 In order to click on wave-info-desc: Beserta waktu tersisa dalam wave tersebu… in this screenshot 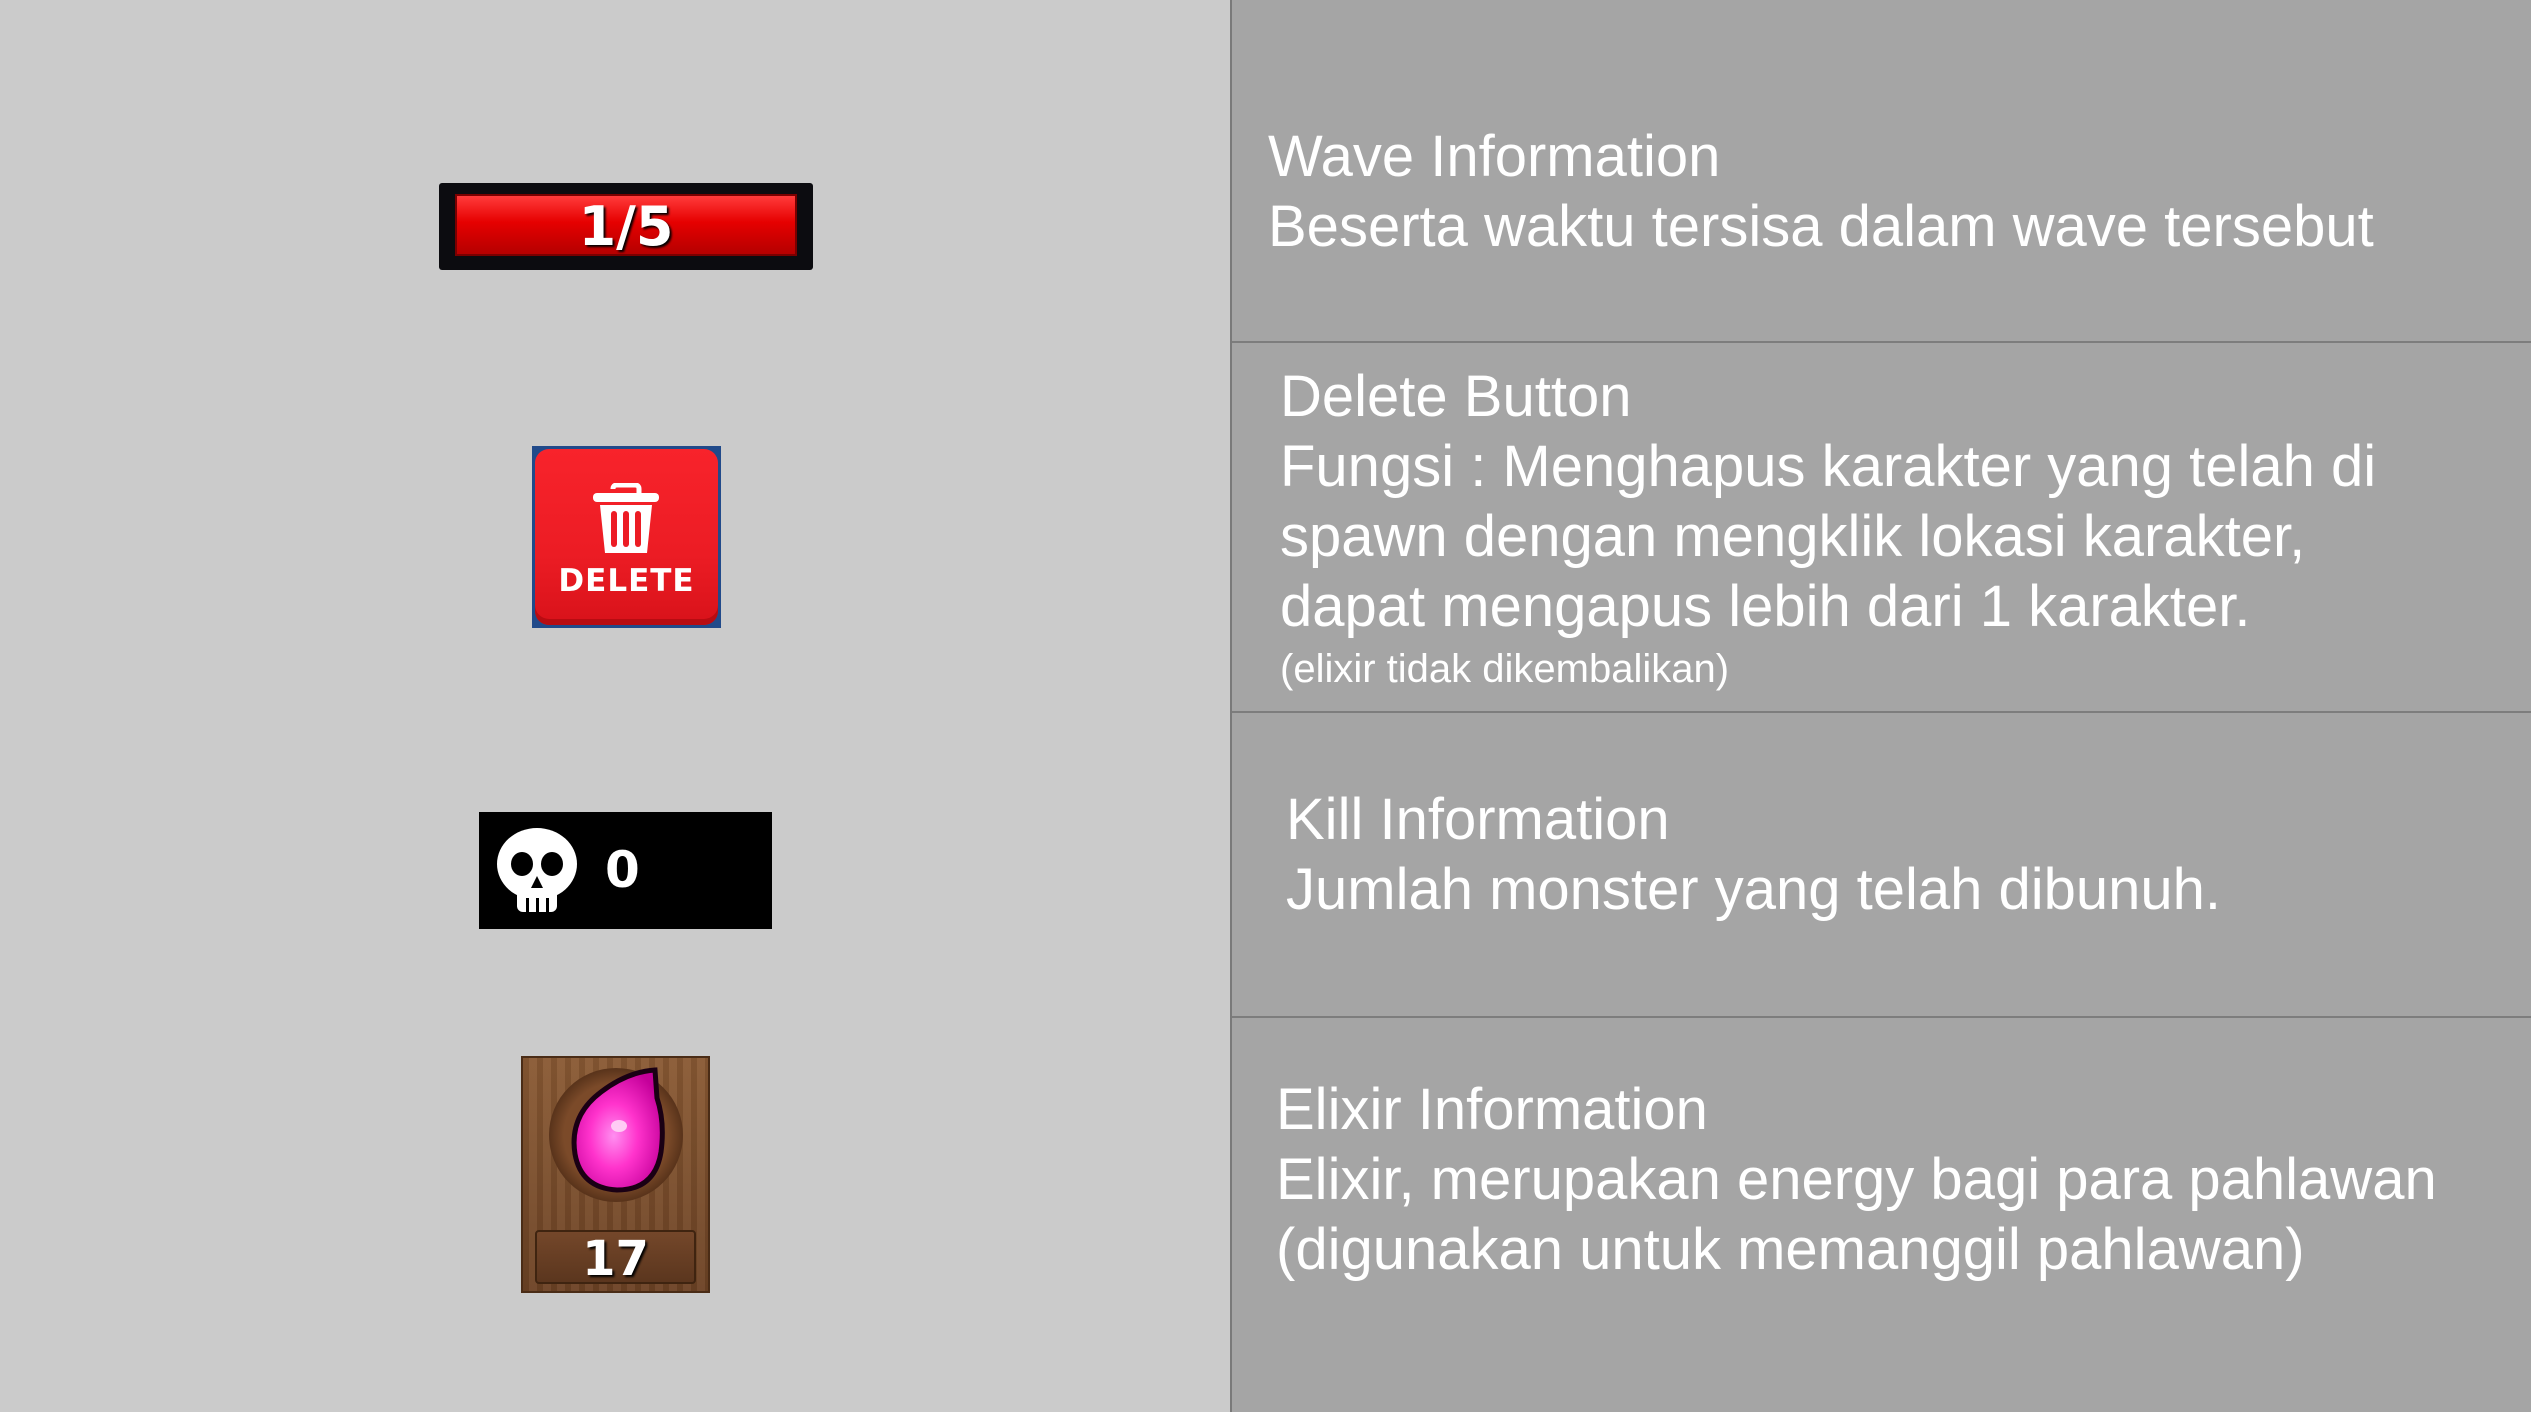, I will do `click(1821, 226)`.